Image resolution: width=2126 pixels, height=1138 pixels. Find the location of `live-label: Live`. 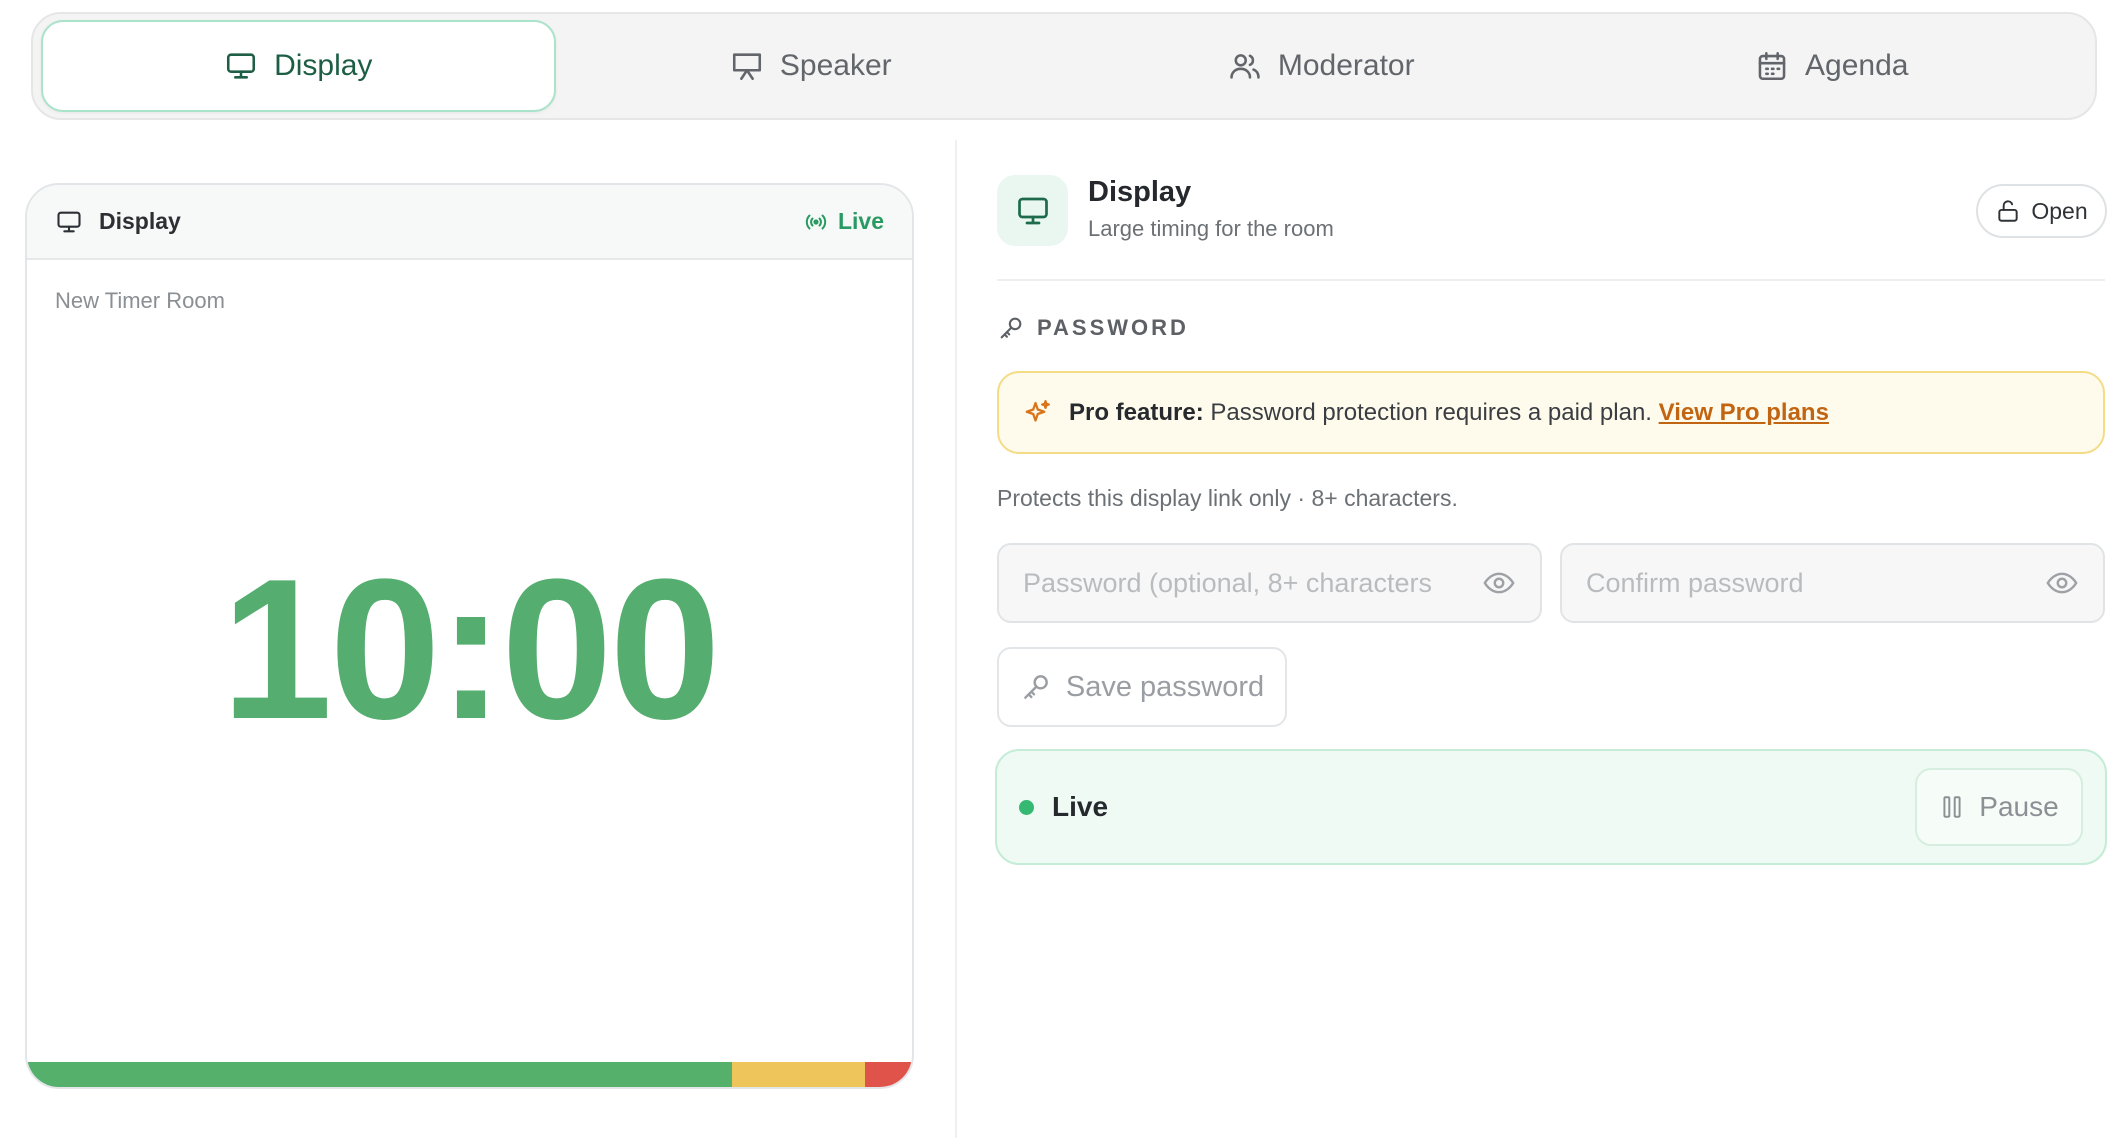

live-label: Live is located at coordinates (860, 221).